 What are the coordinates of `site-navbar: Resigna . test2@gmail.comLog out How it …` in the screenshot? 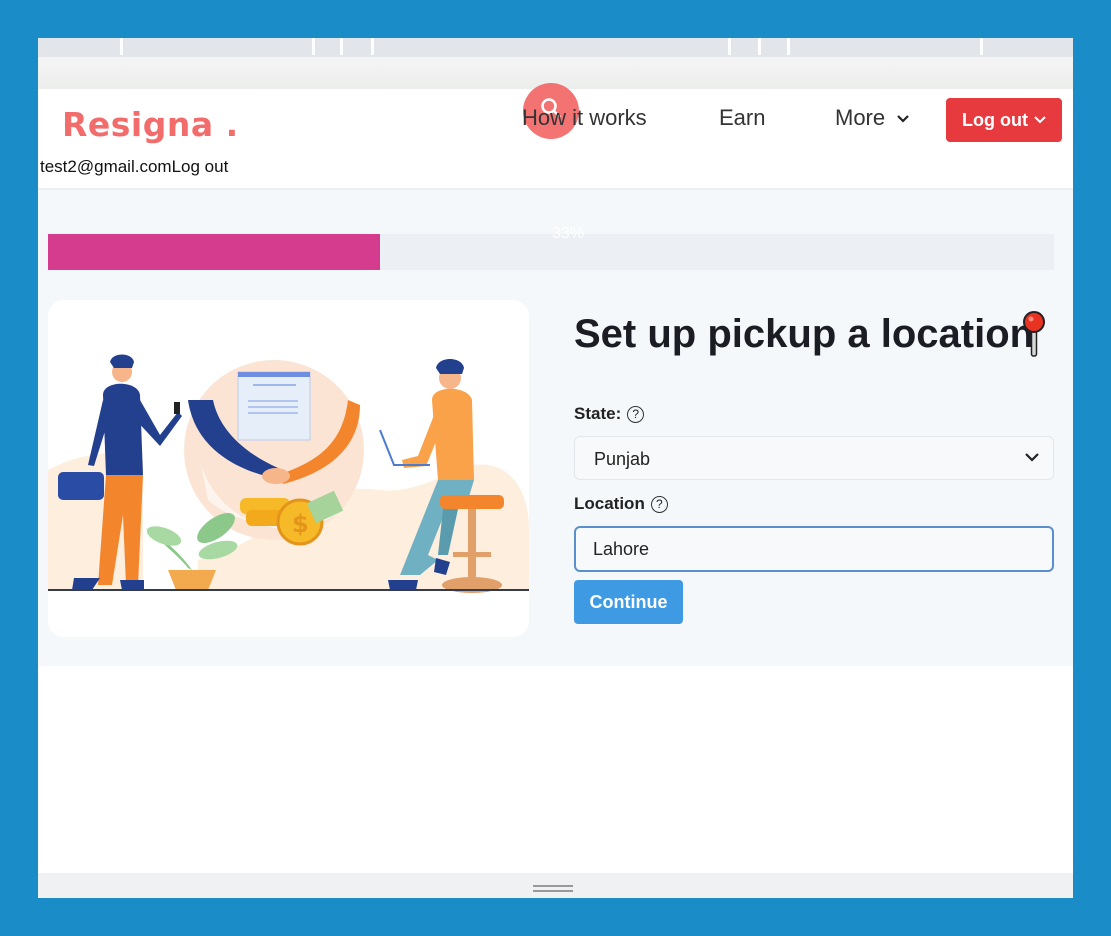 It's located at (555, 136).